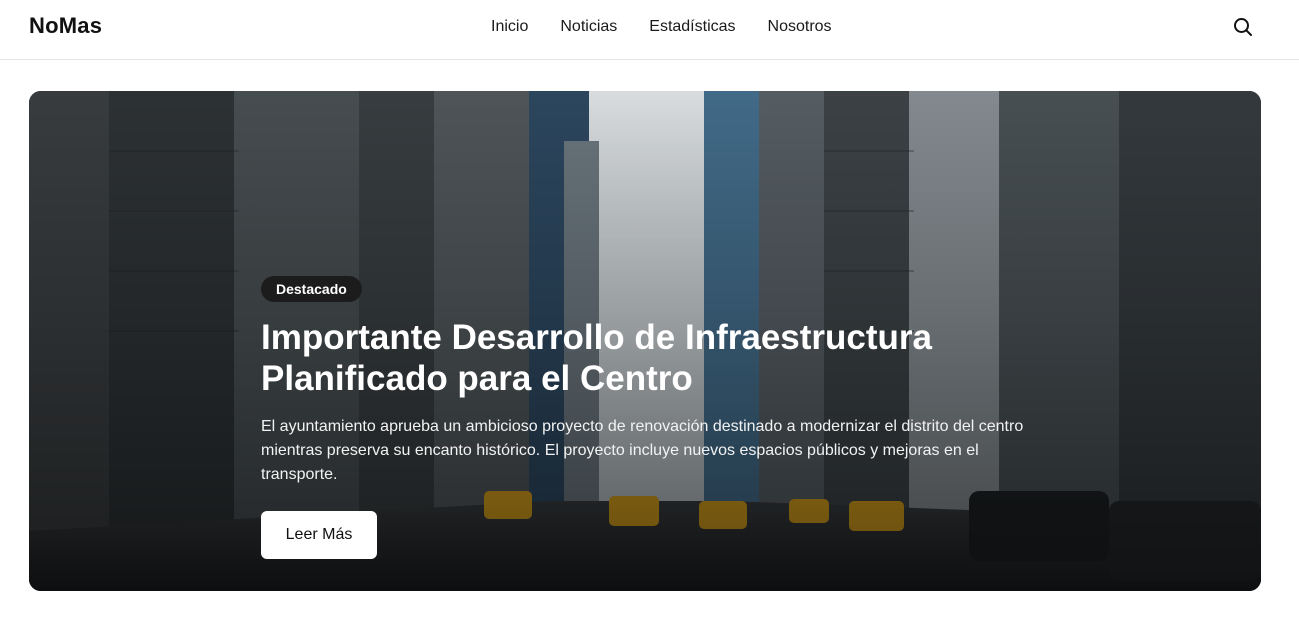 Image resolution: width=1299 pixels, height=621 pixels. Describe the element at coordinates (319, 535) in the screenshot. I see `read-more-button: Leer Más` at that location.